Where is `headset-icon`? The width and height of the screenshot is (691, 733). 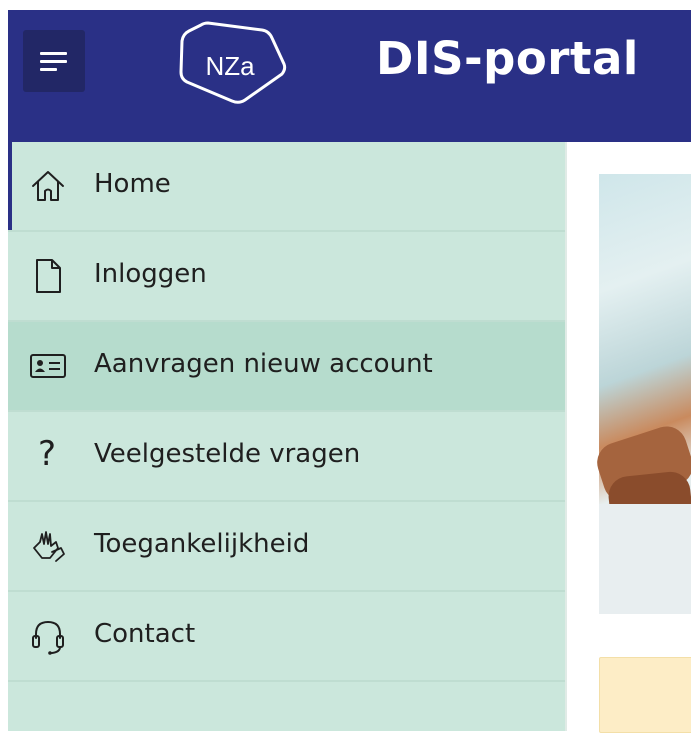 headset-icon is located at coordinates (48, 637).